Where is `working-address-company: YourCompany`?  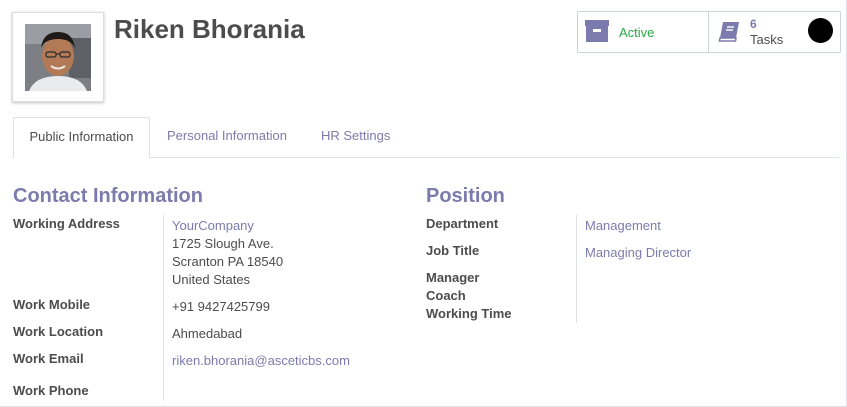 working-address-company: YourCompany is located at coordinates (213, 225).